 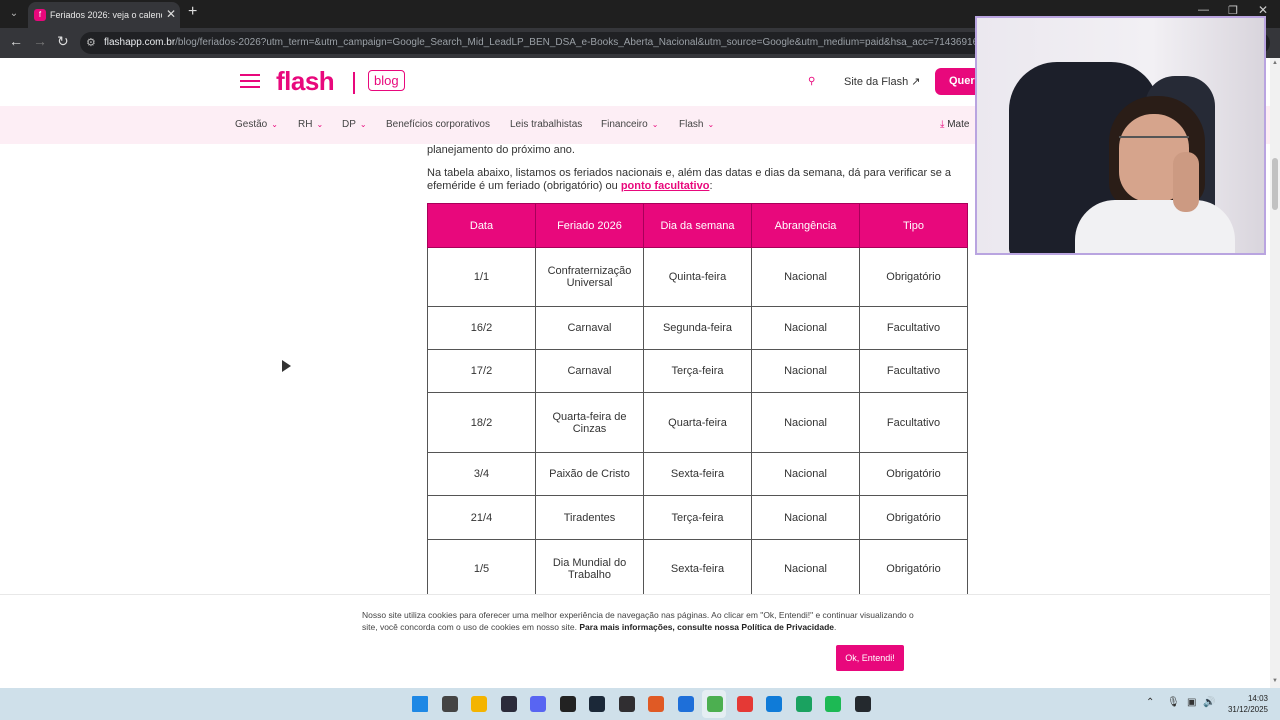 What do you see at coordinates (1275, 681) in the screenshot?
I see `scroll-down-icon: ▼` at bounding box center [1275, 681].